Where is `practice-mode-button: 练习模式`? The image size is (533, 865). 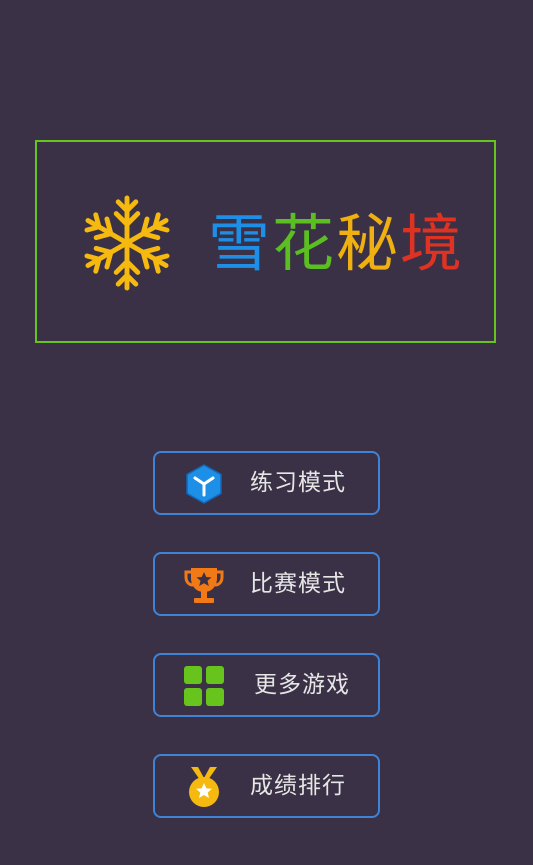
practice-mode-button: 练习模式 is located at coordinates (266, 483).